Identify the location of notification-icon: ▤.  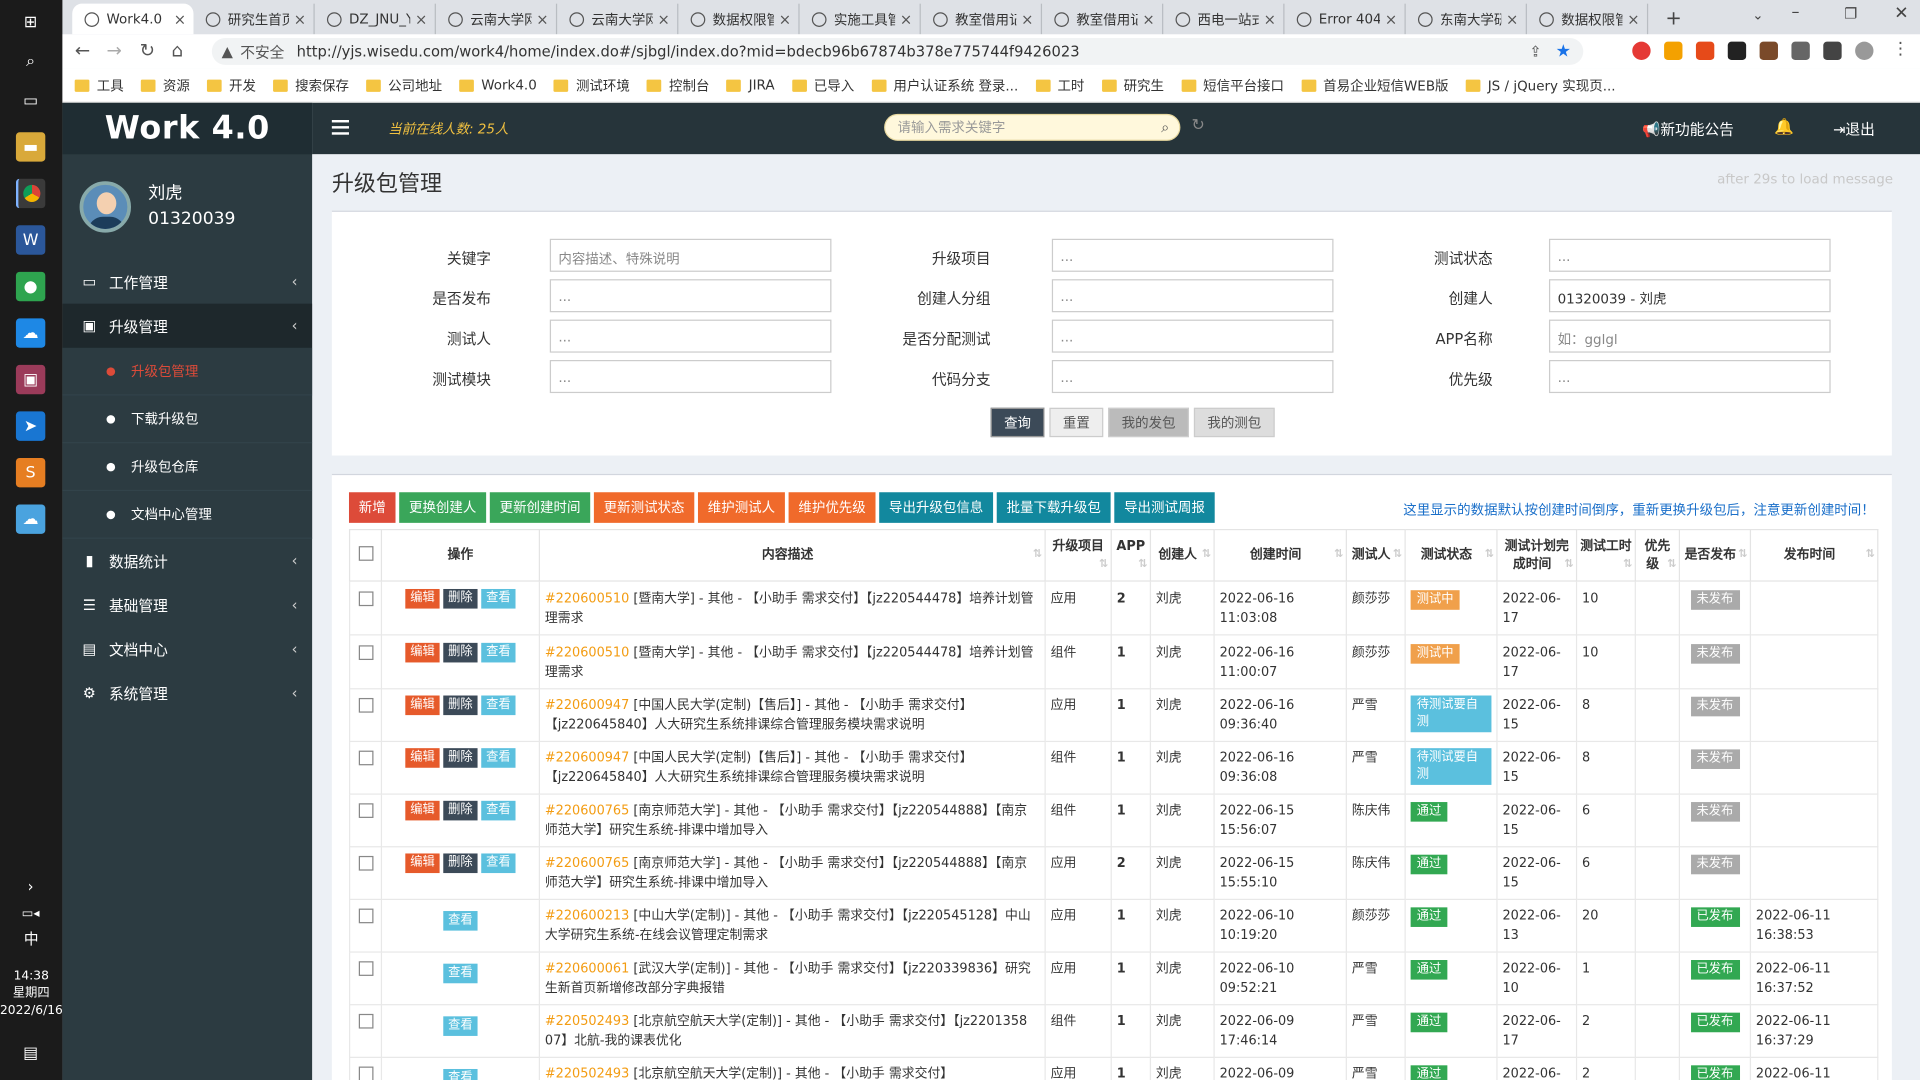
(30, 1052).